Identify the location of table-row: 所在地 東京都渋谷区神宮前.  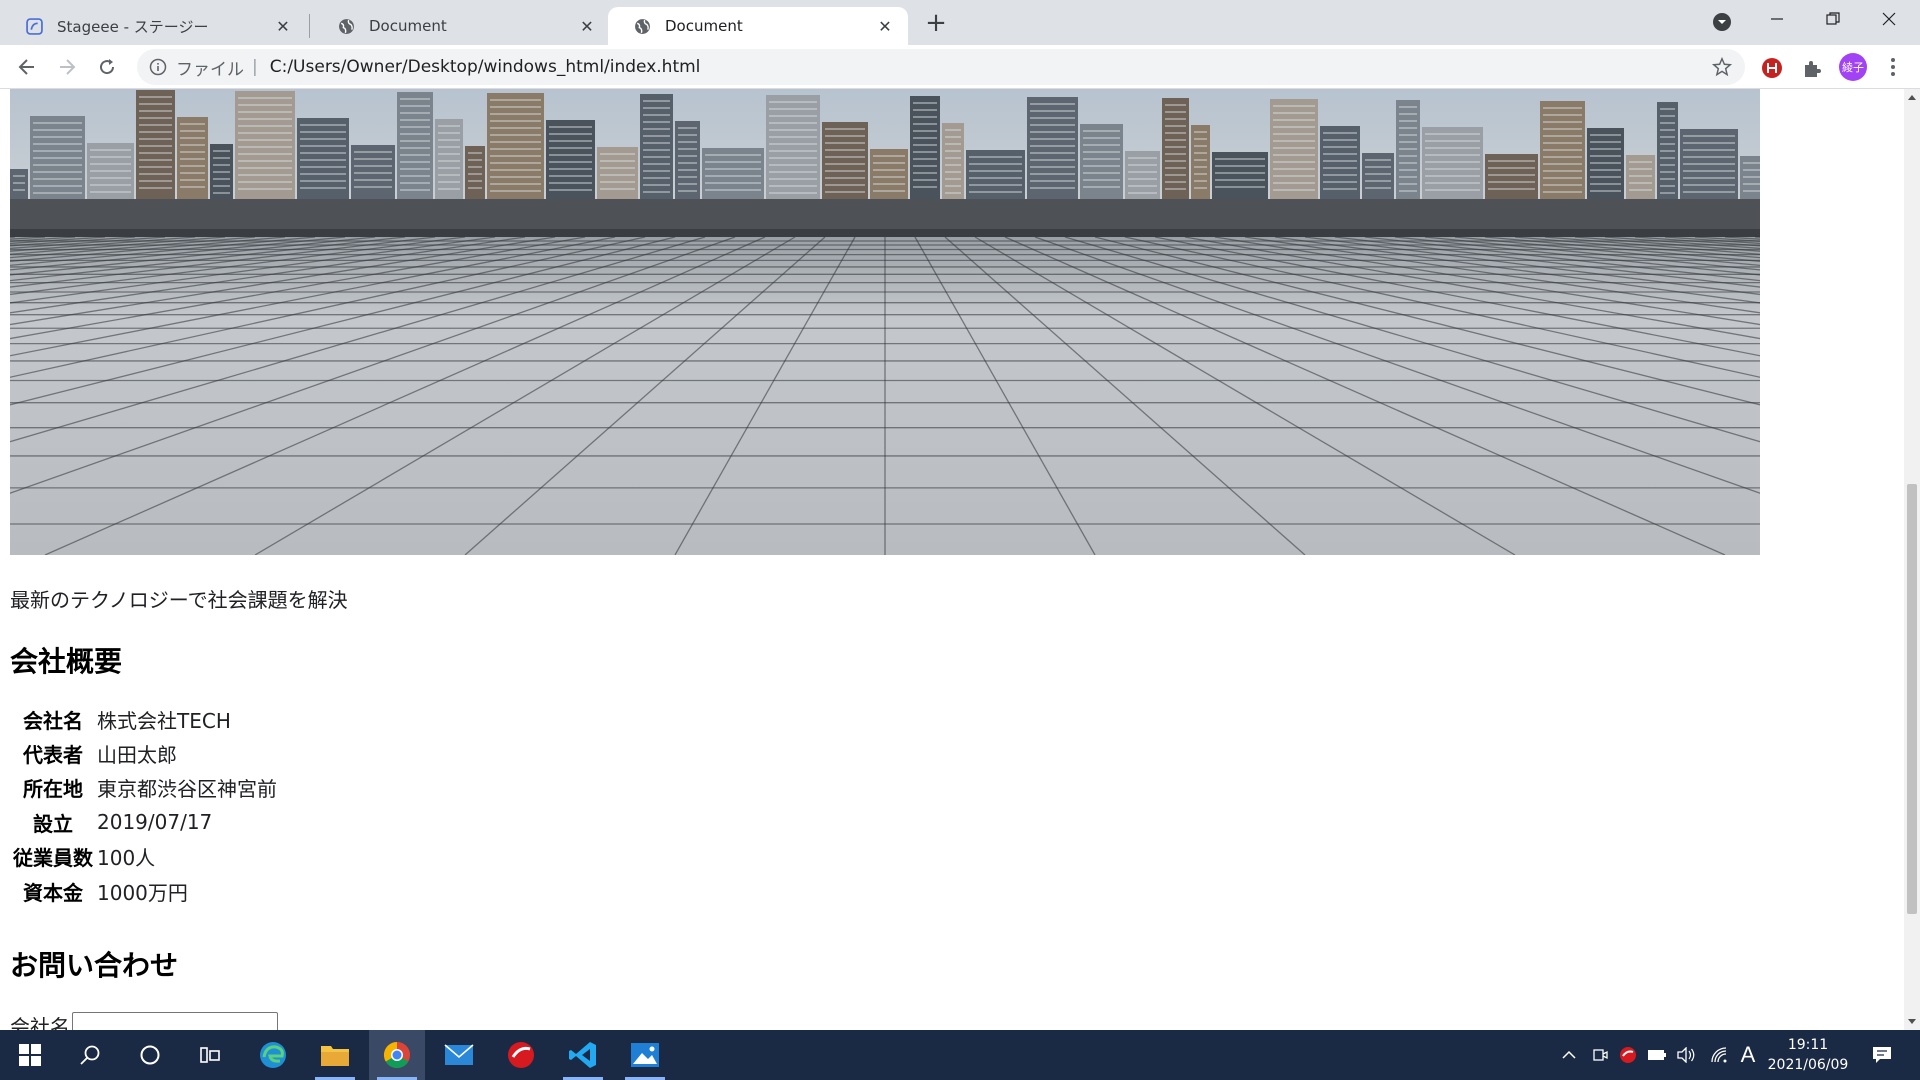
(143, 788).